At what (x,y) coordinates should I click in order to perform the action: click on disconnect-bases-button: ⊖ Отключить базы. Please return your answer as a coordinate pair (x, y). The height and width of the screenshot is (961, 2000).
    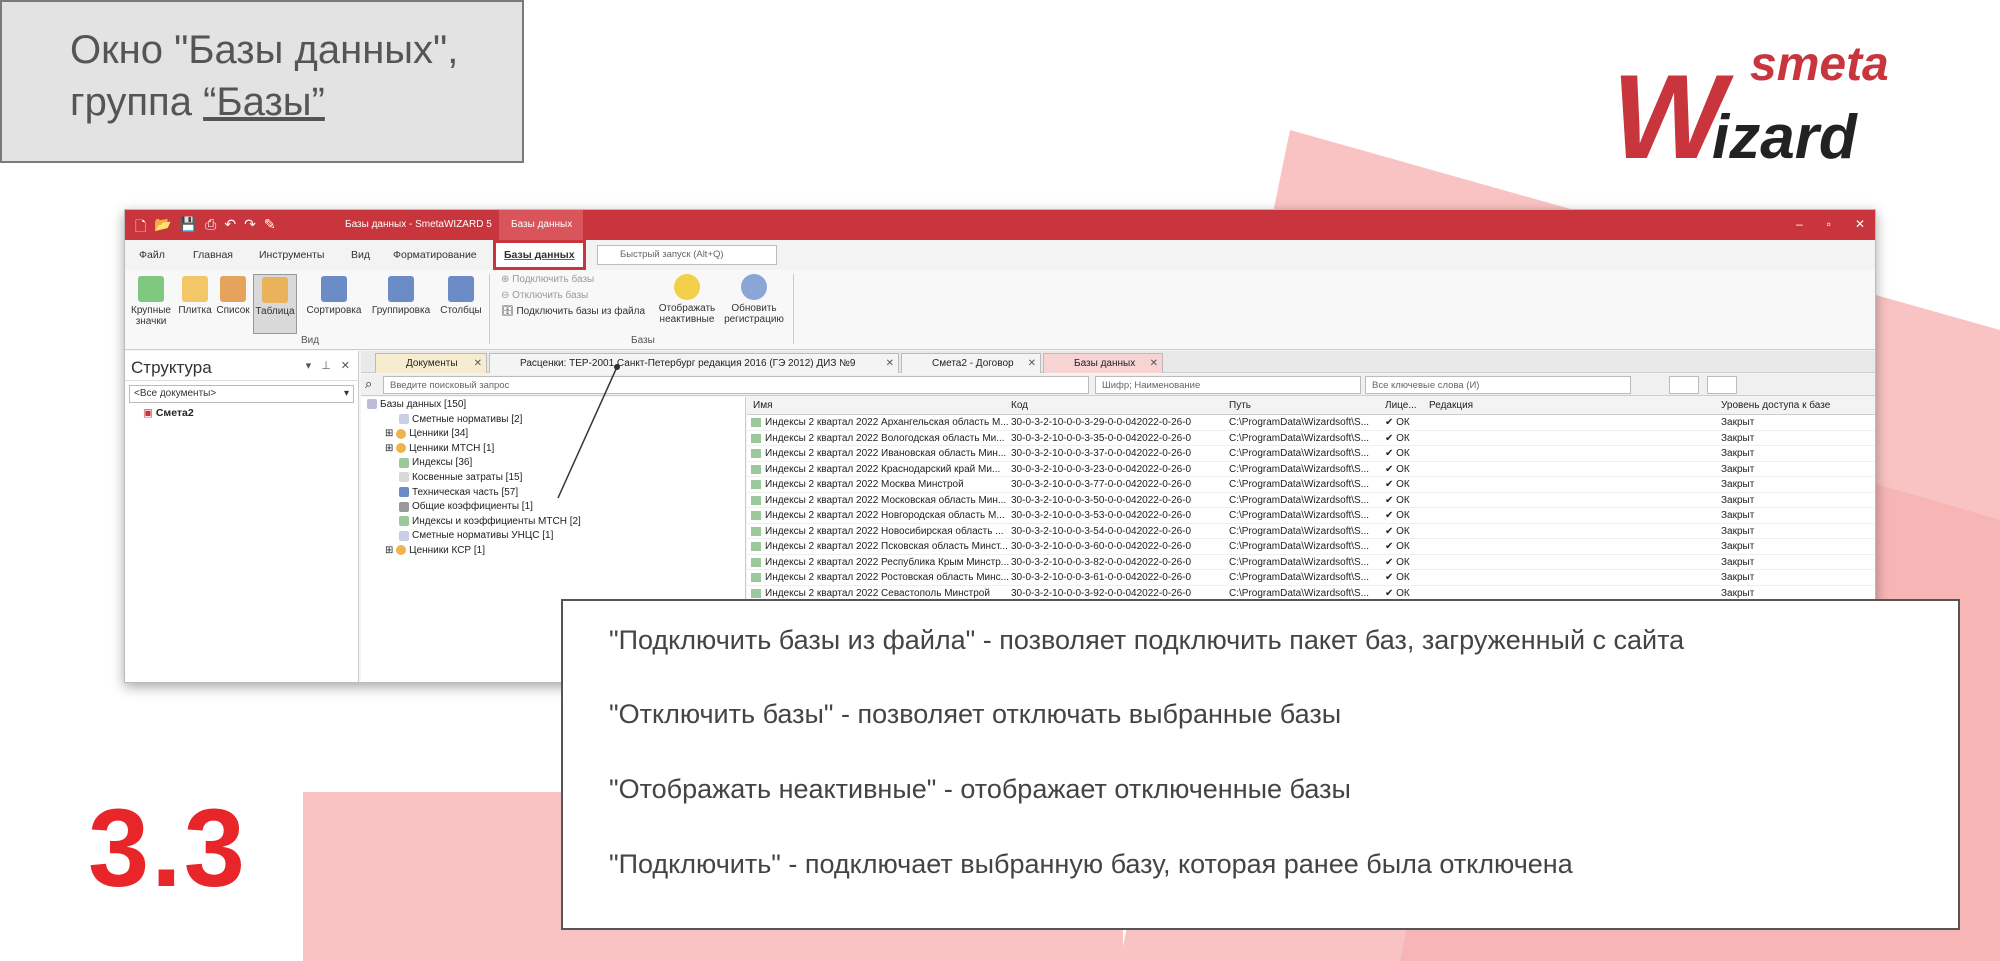
    Looking at the image, I should click on (544, 295).